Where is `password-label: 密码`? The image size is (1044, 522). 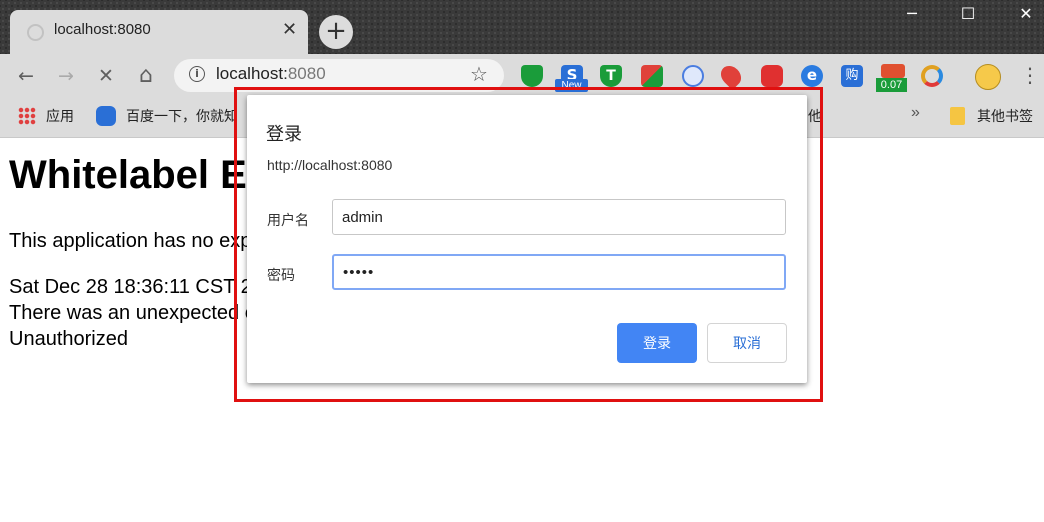
password-label: 密码 is located at coordinates (281, 276).